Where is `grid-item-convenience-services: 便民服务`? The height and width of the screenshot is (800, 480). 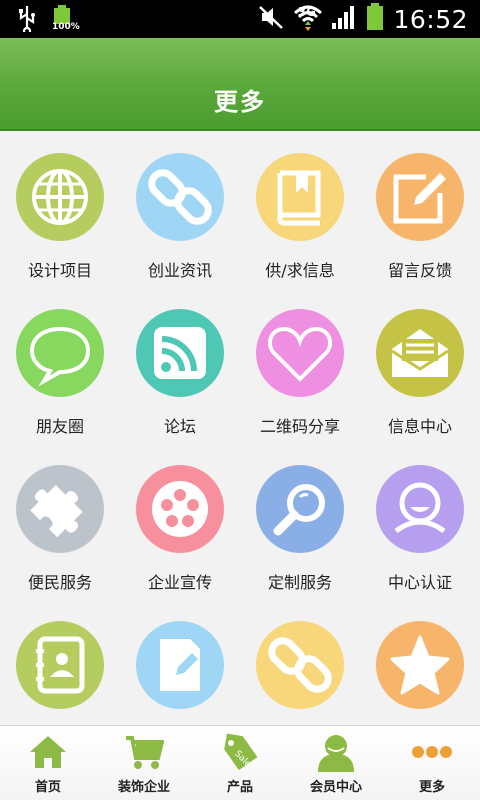
grid-item-convenience-services: 便民服务 is located at coordinates (60, 521).